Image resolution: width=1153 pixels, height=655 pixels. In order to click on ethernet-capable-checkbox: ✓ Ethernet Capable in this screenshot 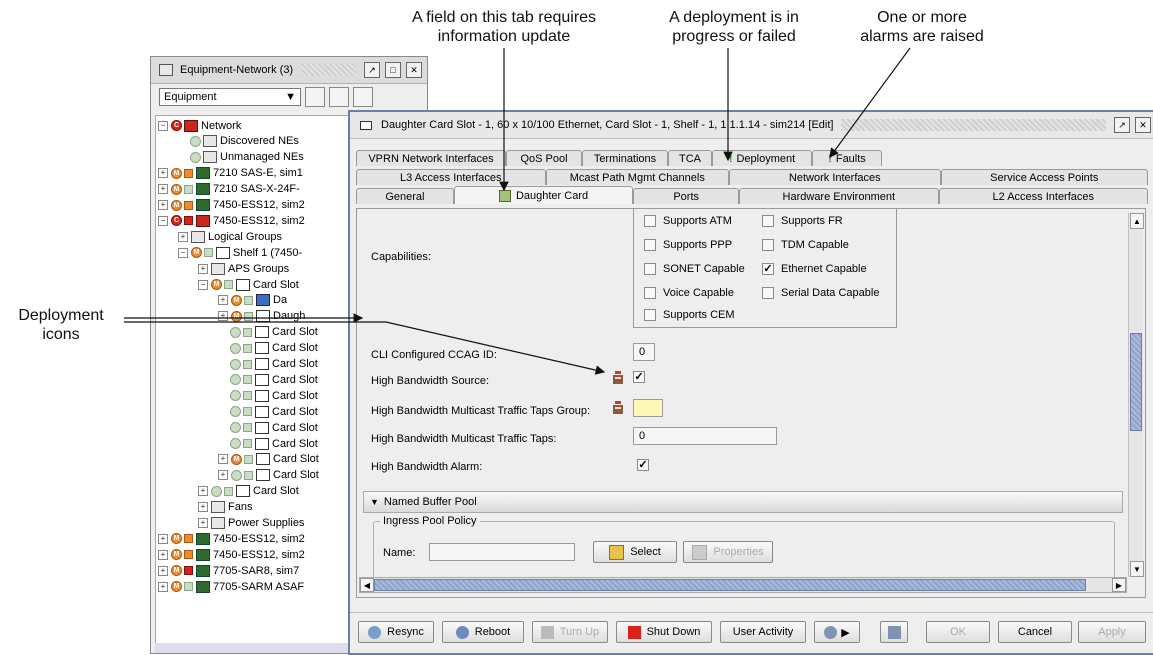, I will do `click(814, 269)`.